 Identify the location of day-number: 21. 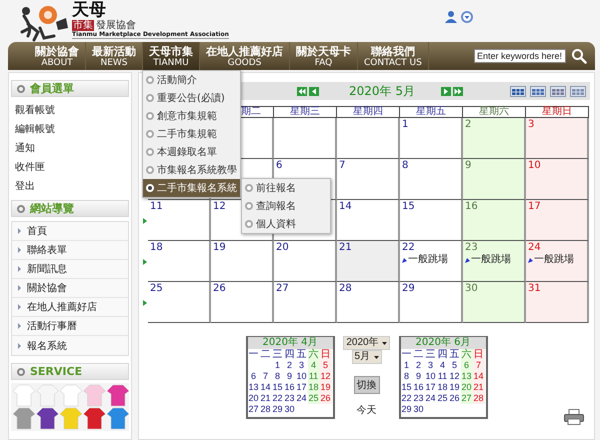
(345, 248).